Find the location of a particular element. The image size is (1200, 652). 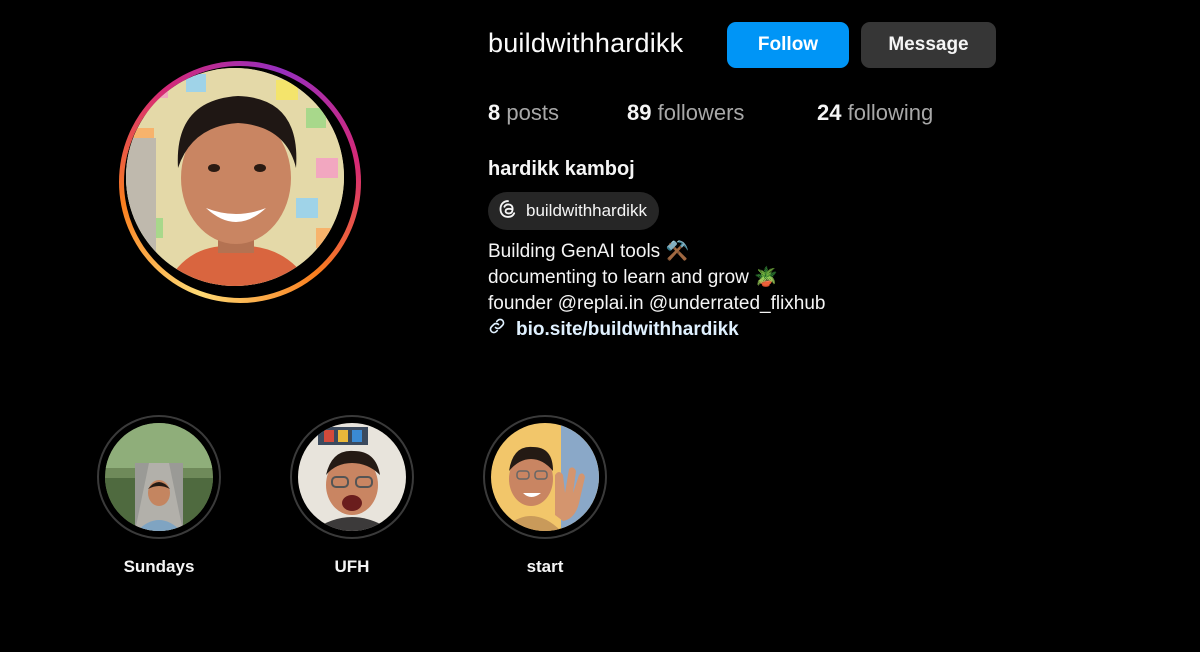

profile-photo is located at coordinates (235, 177).